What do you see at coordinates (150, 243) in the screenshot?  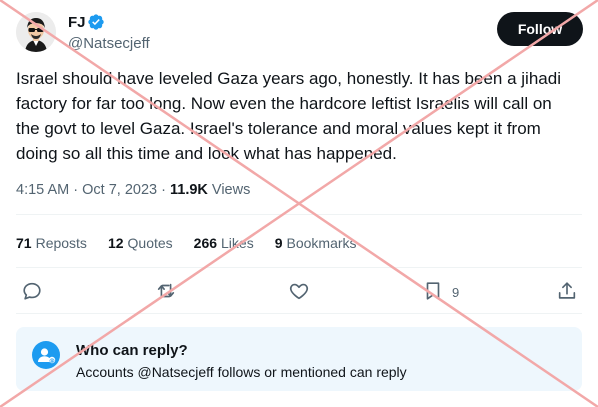 I see `stat-label: Quotes` at bounding box center [150, 243].